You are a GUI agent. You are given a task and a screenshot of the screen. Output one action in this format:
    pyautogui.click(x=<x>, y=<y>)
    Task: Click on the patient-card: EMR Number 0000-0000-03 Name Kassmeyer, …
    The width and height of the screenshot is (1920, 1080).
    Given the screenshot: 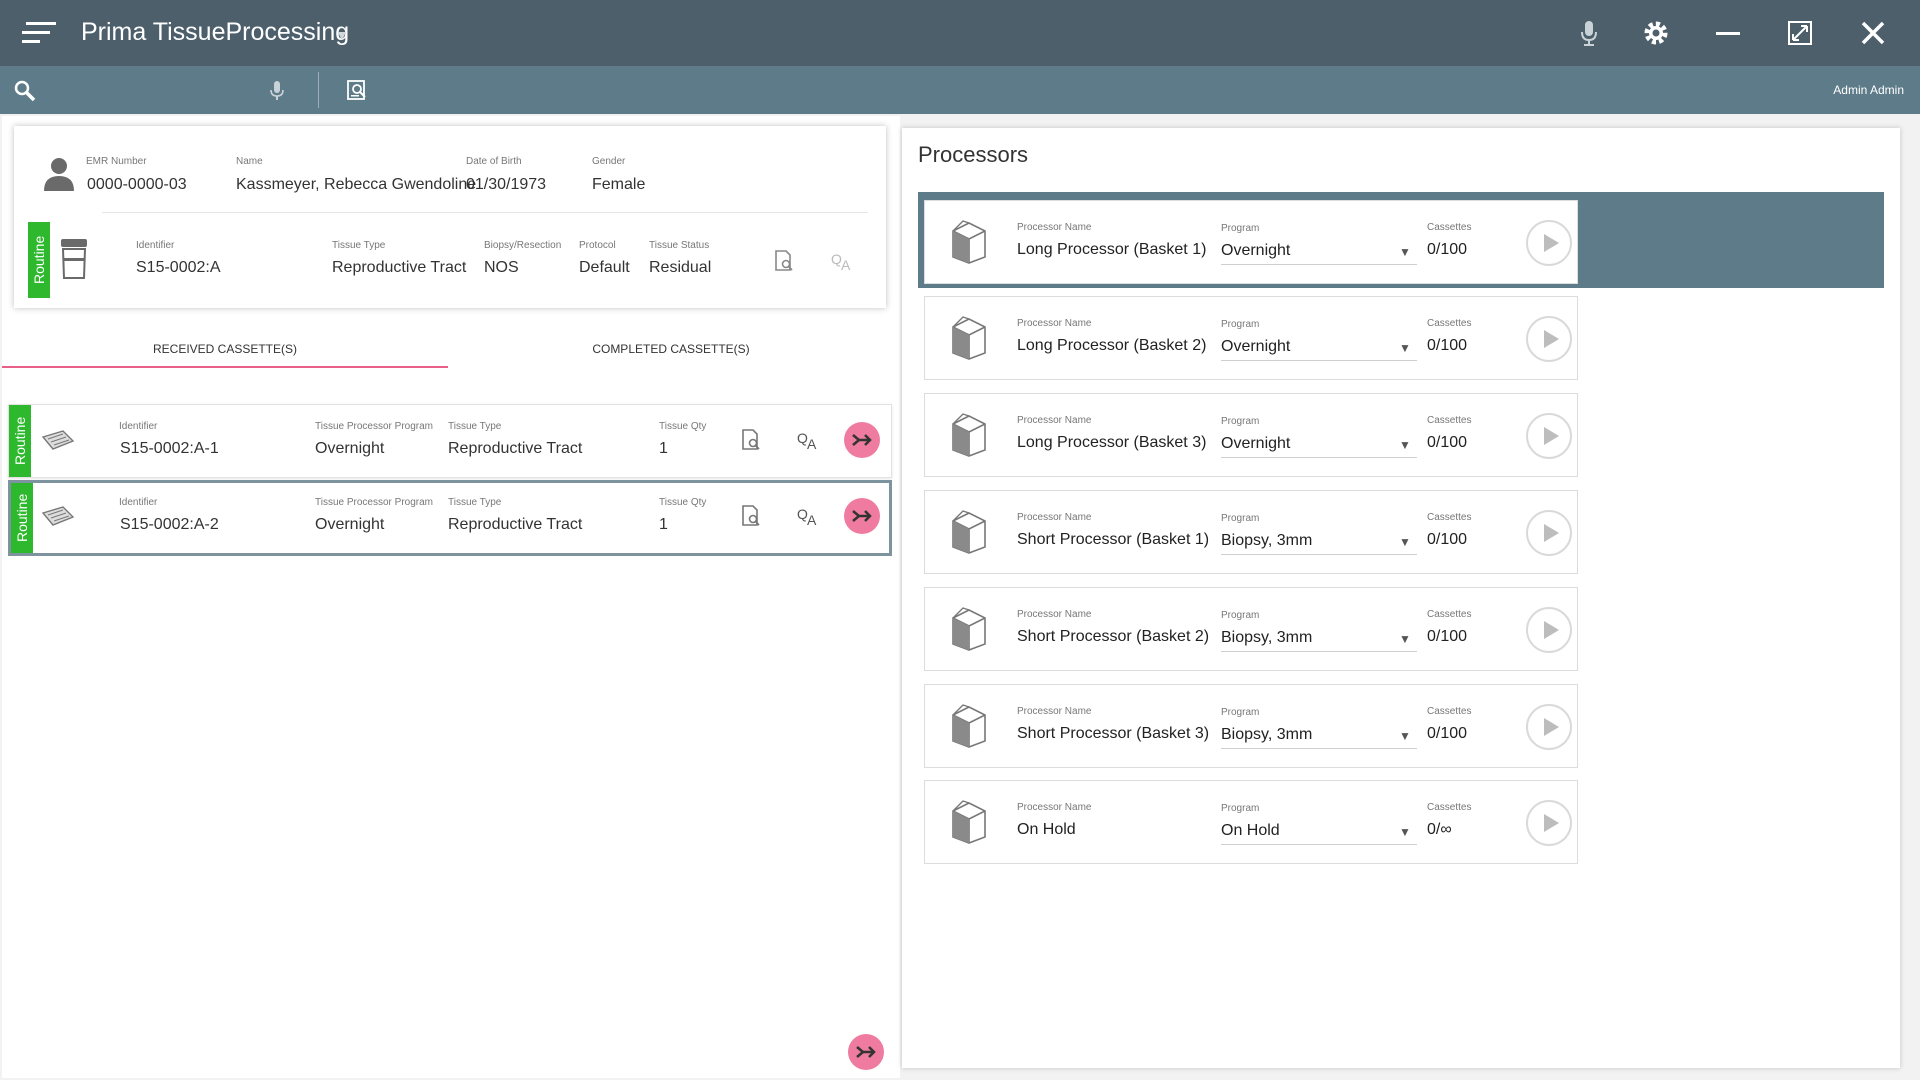 What is the action you would take?
    pyautogui.click(x=450, y=217)
    